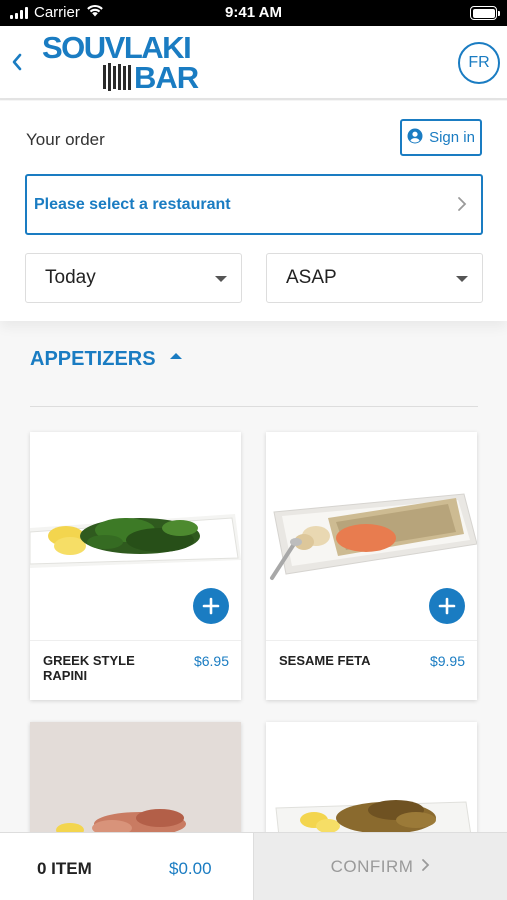  Describe the element at coordinates (93, 359) in the screenshot. I see `category-title: APPETIZERS` at that location.